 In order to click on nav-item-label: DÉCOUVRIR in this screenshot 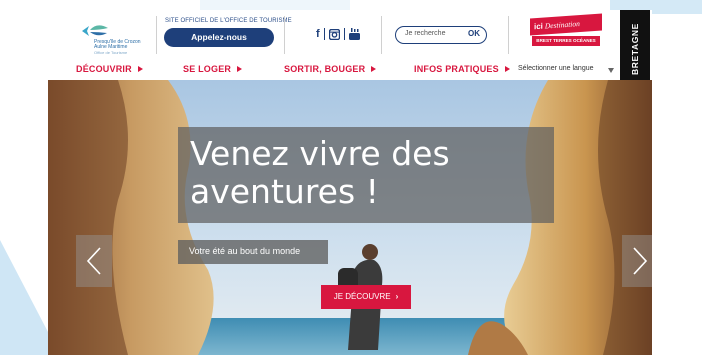, I will do `click(104, 69)`.